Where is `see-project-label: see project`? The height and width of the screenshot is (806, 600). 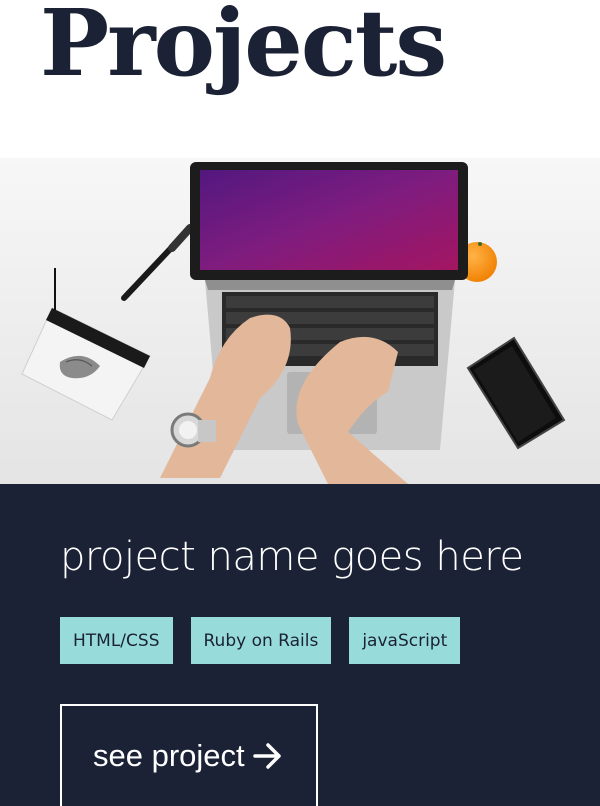 see-project-label: see project is located at coordinates (169, 755).